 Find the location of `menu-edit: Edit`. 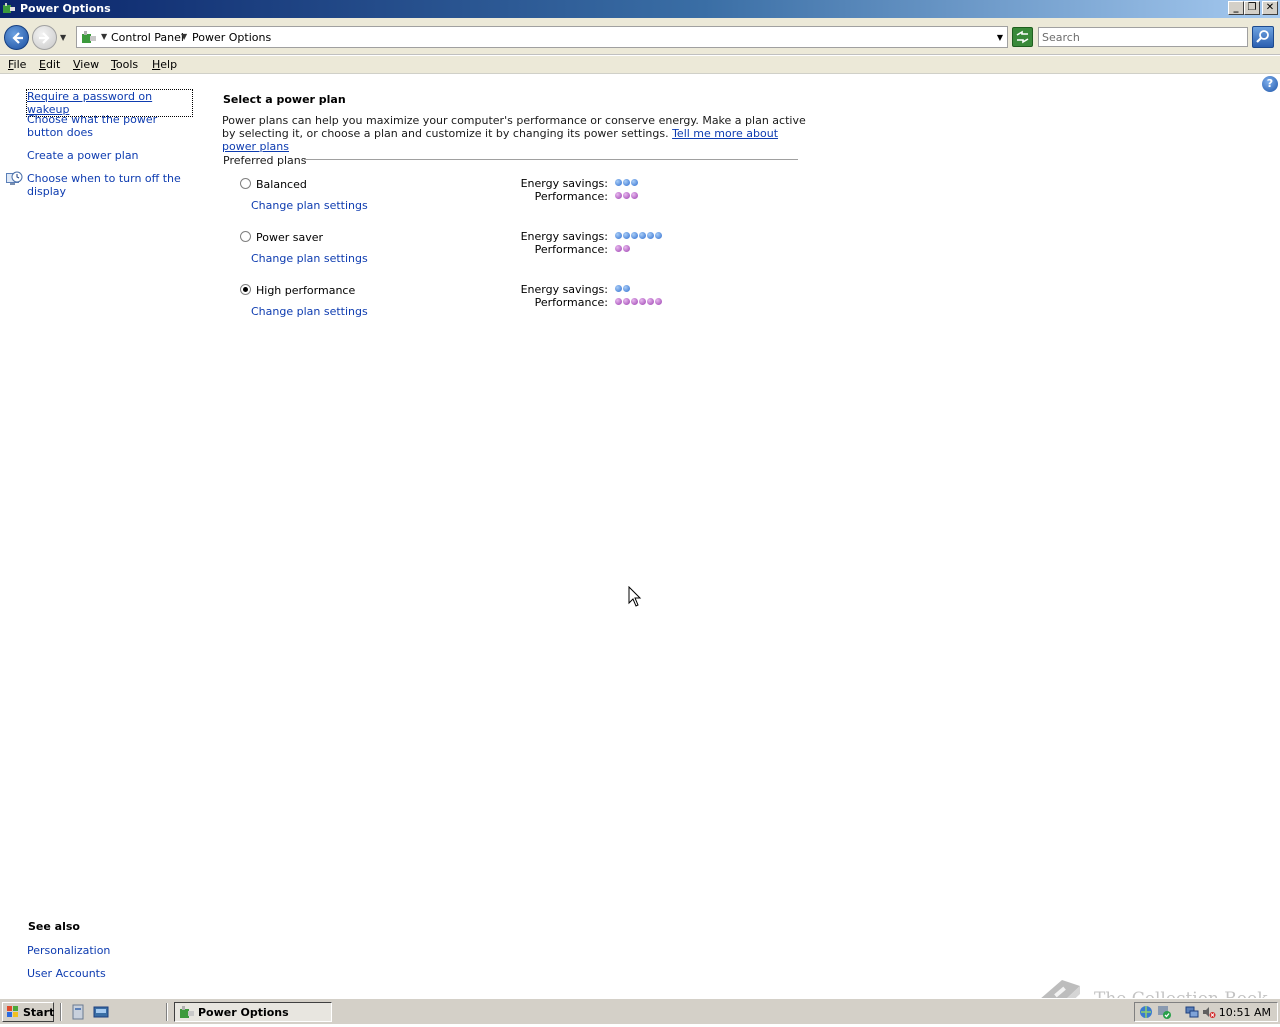

menu-edit: Edit is located at coordinates (49, 64).